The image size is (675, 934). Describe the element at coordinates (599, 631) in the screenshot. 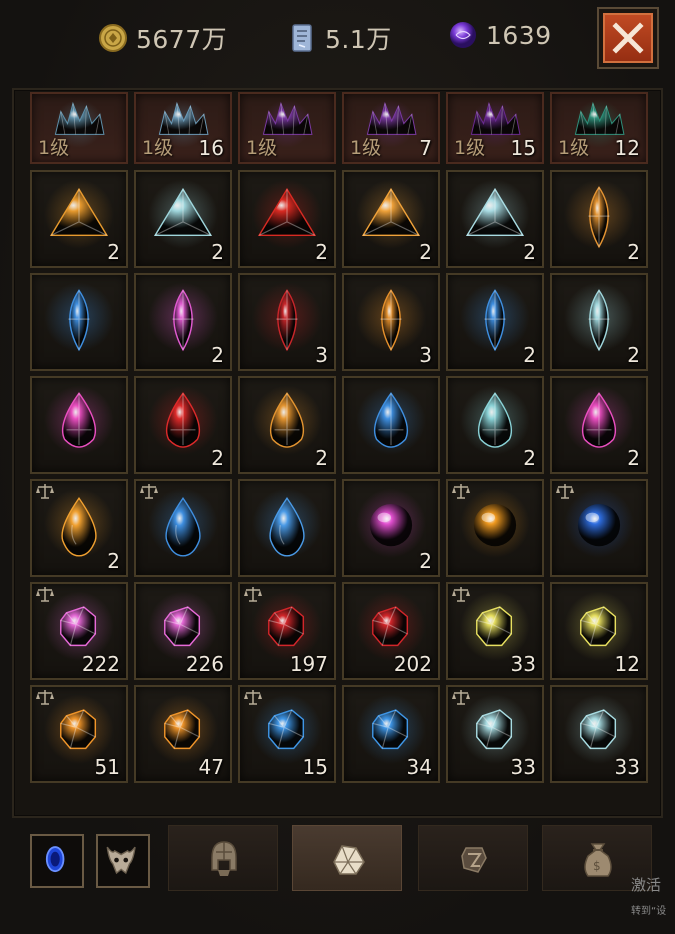

I see `gem-slot: 12` at that location.